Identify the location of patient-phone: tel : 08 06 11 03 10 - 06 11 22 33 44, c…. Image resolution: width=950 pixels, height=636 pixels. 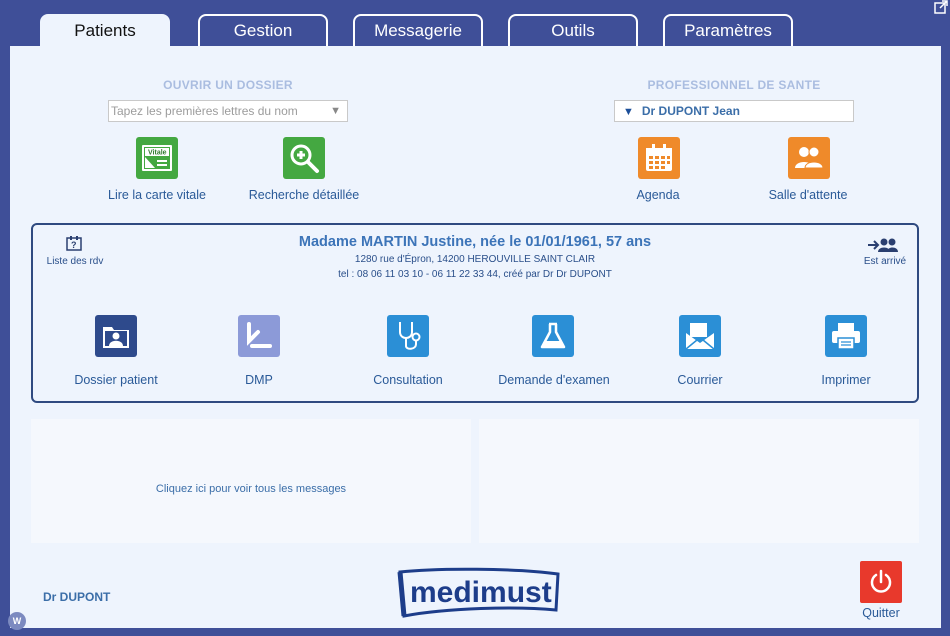
(475, 274).